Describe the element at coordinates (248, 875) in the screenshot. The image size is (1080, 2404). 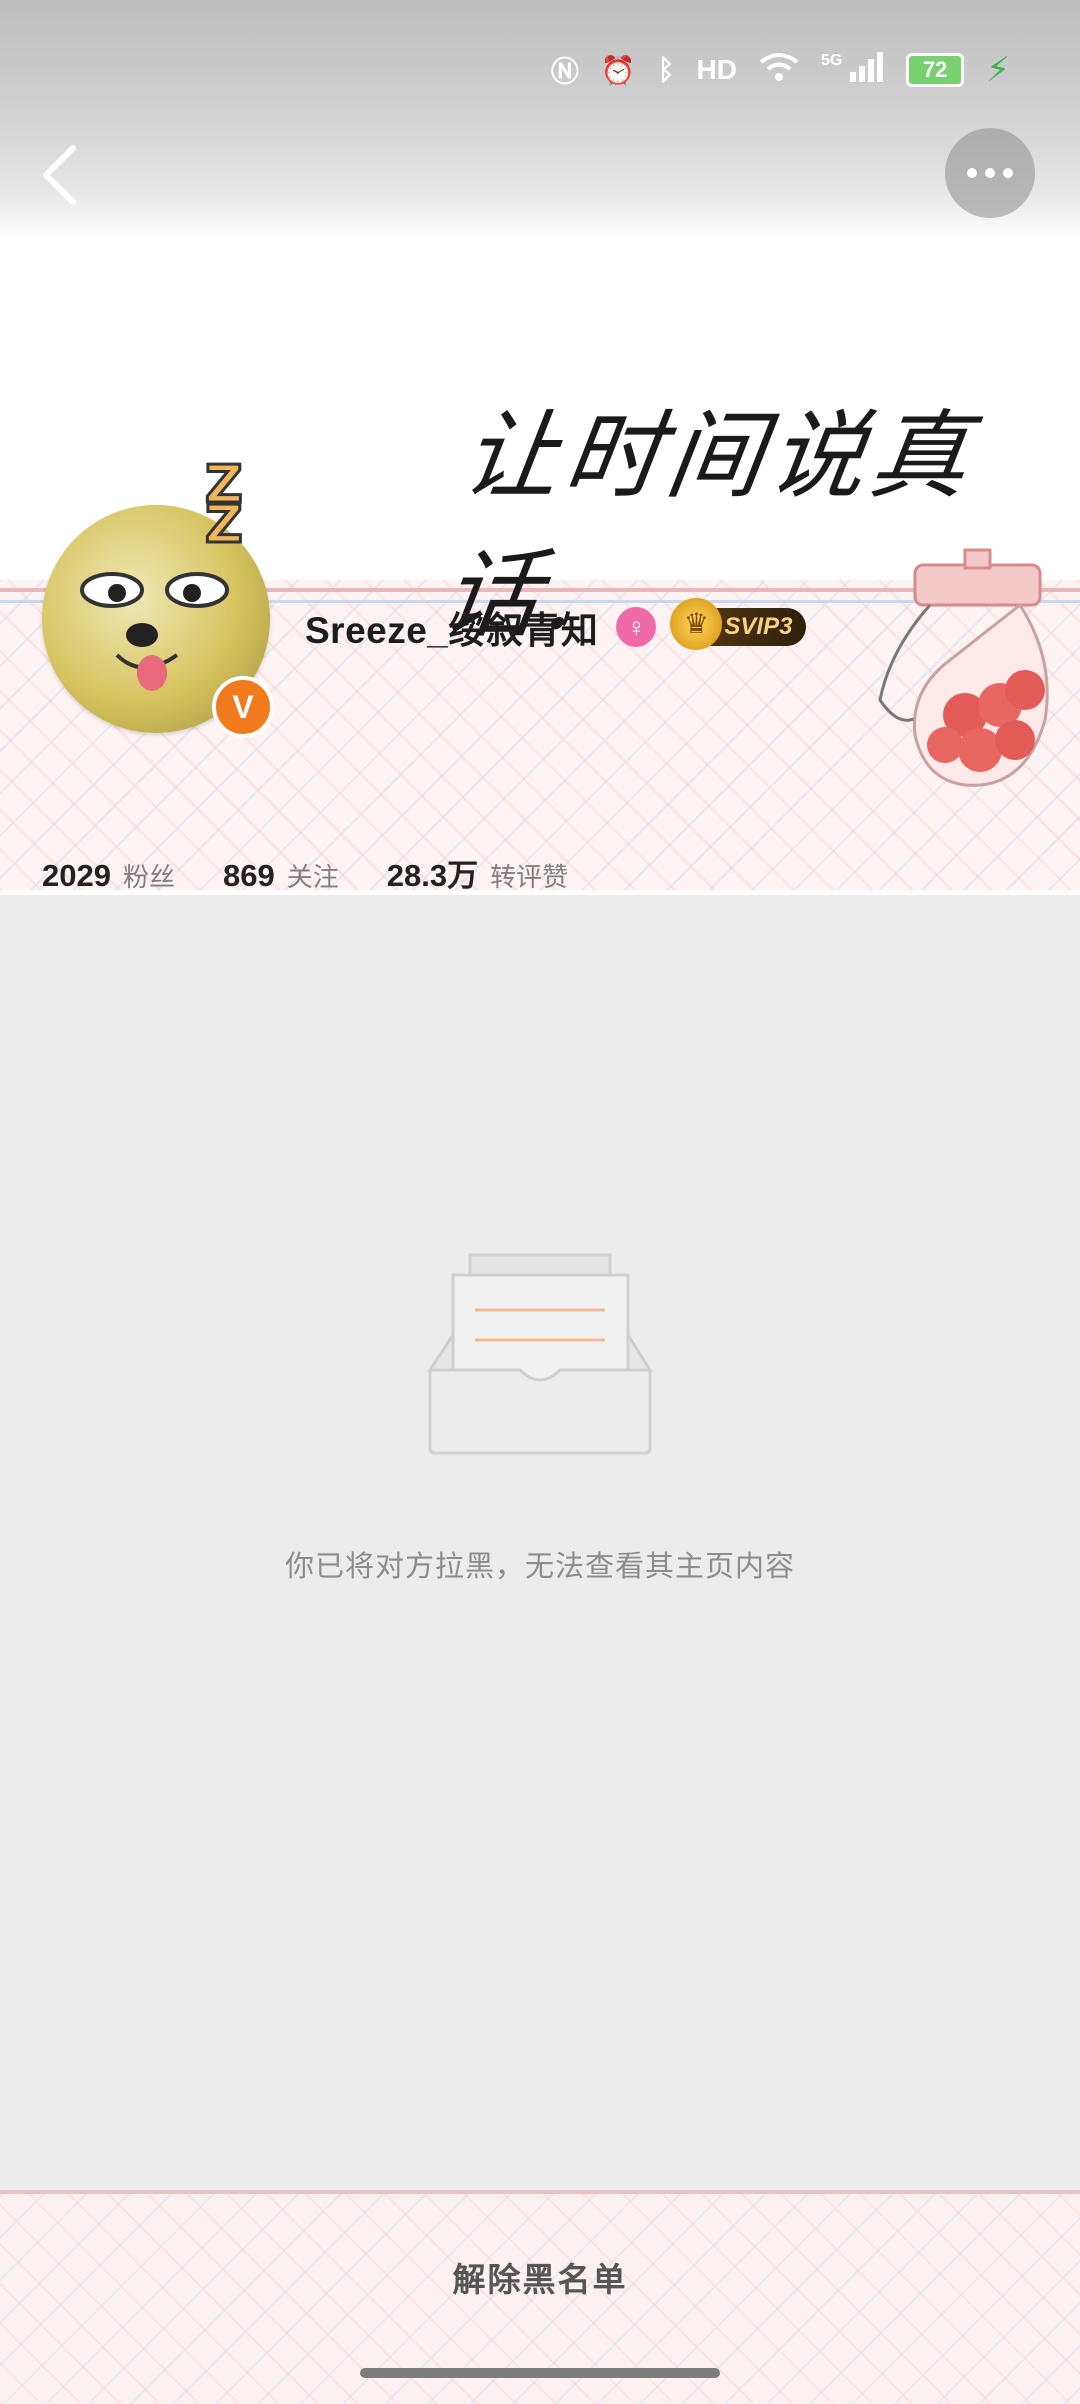
I see `stat-value: 869` at that location.